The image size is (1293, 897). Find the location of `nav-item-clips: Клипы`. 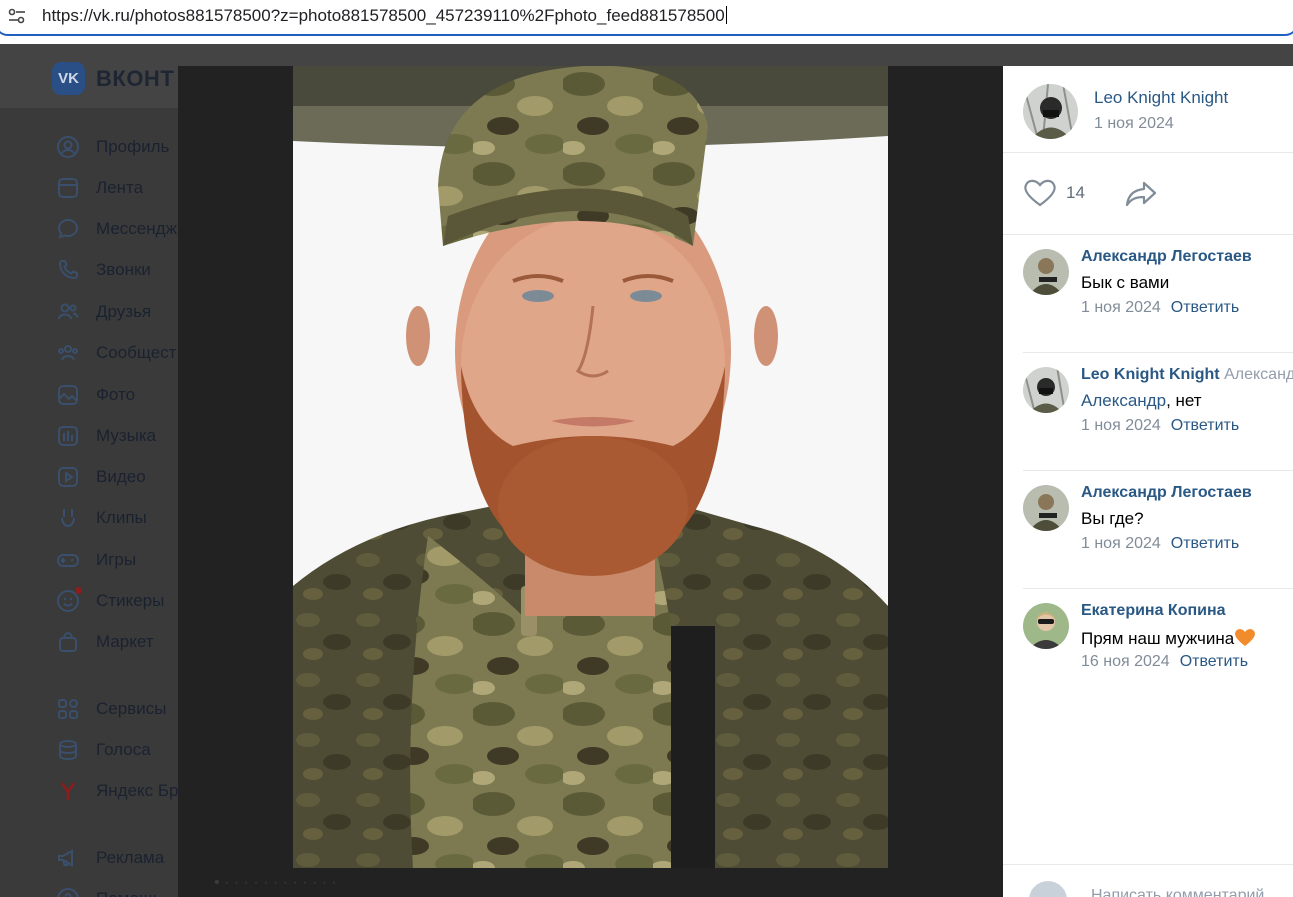

nav-item-clips: Клипы is located at coordinates (101, 518).